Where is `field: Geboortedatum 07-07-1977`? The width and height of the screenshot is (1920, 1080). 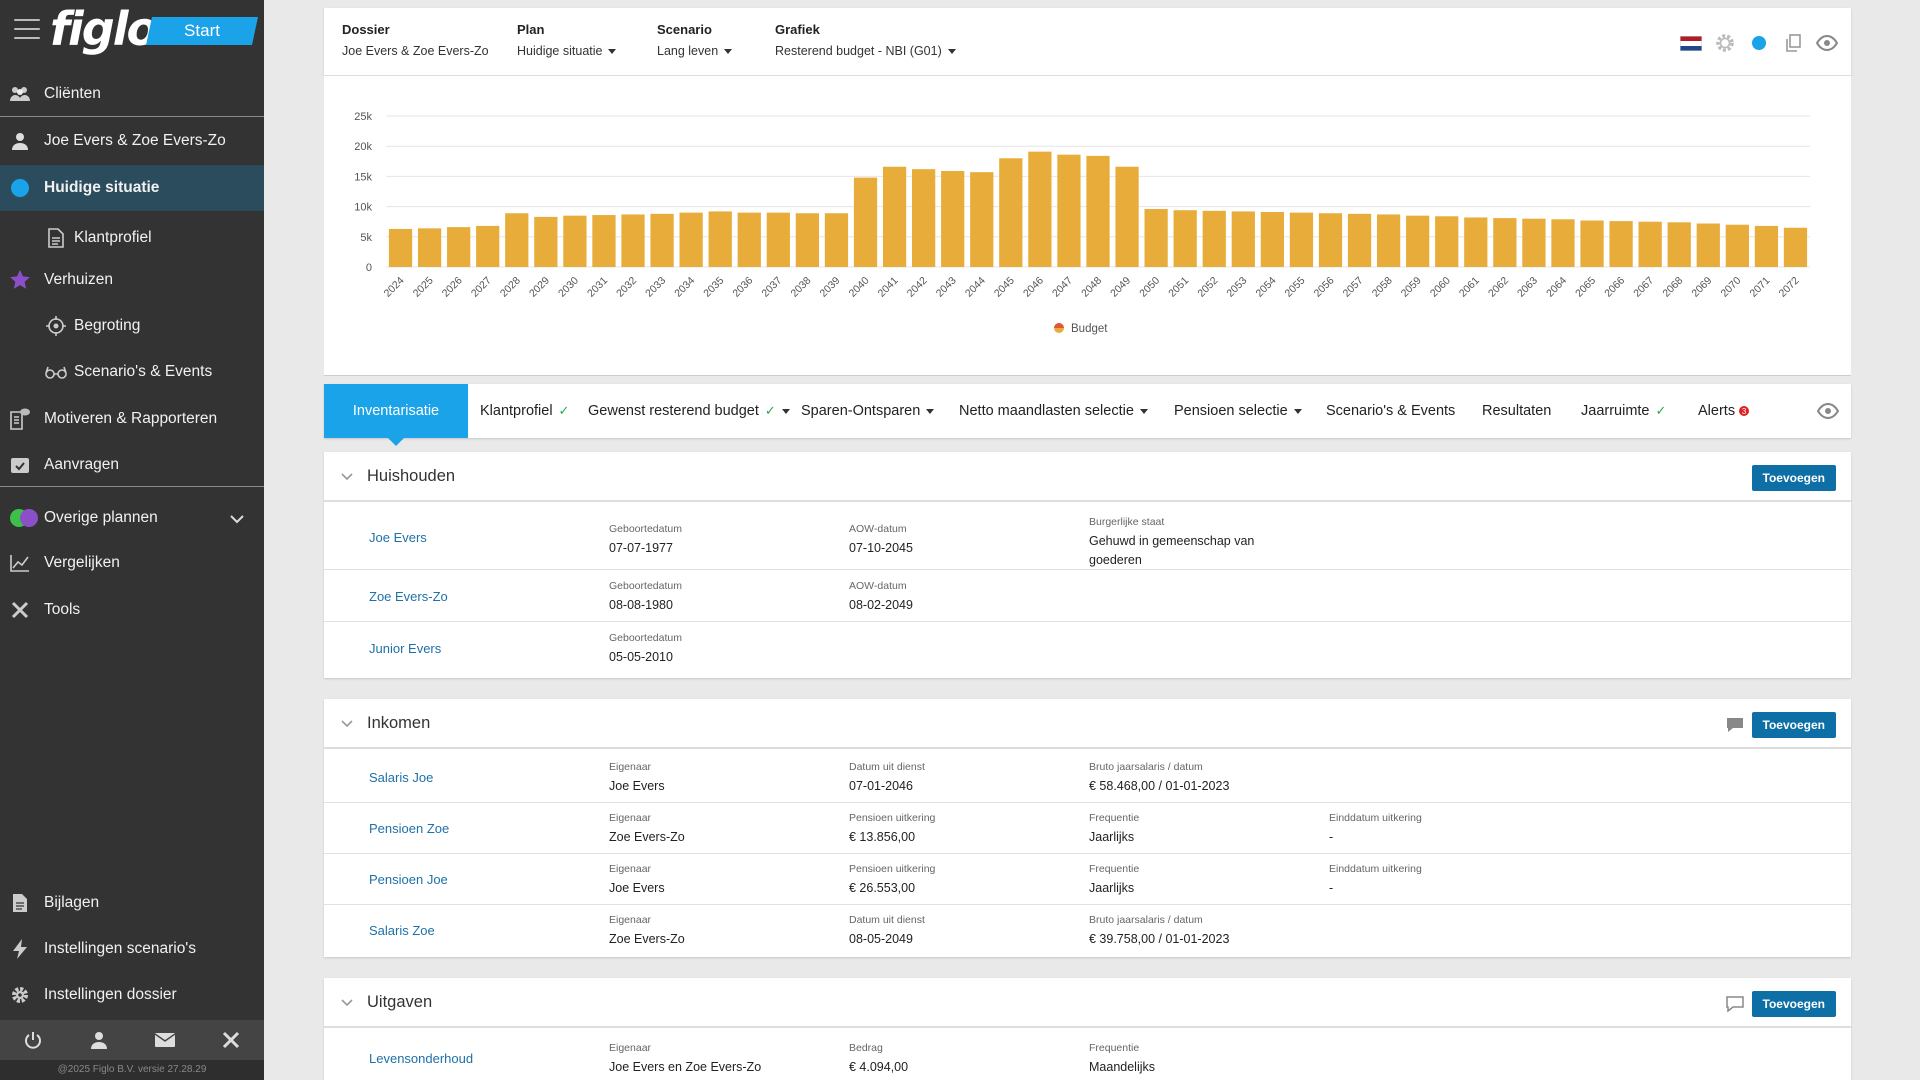 field: Geboortedatum 07-07-1977 is located at coordinates (645, 540).